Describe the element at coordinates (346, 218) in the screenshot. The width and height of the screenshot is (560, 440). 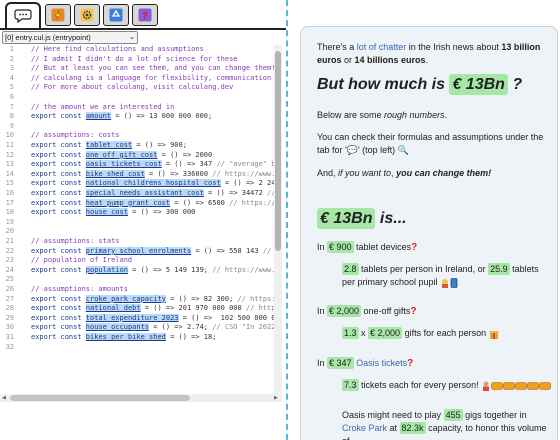
I see `is-heading-value: € 13Bn` at that location.